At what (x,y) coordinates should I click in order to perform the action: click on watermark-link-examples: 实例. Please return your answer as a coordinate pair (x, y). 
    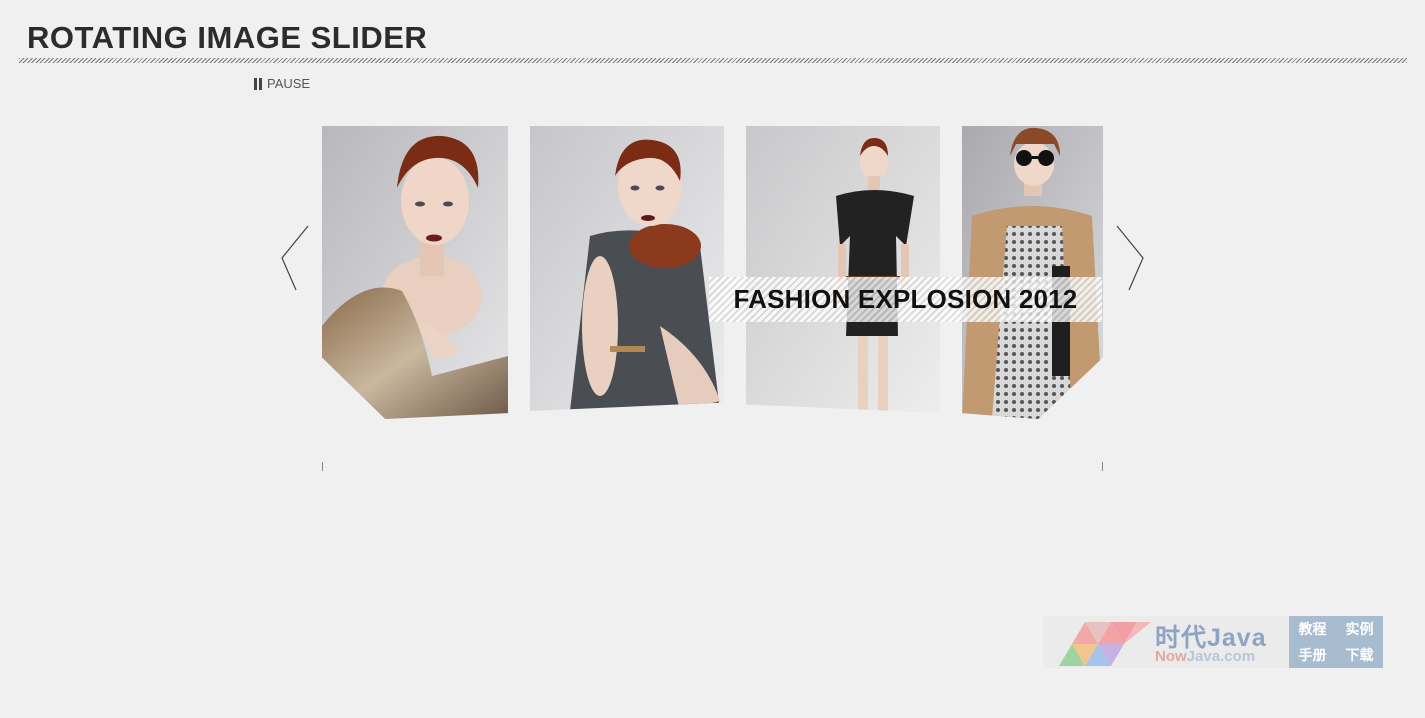
    Looking at the image, I should click on (1360, 629).